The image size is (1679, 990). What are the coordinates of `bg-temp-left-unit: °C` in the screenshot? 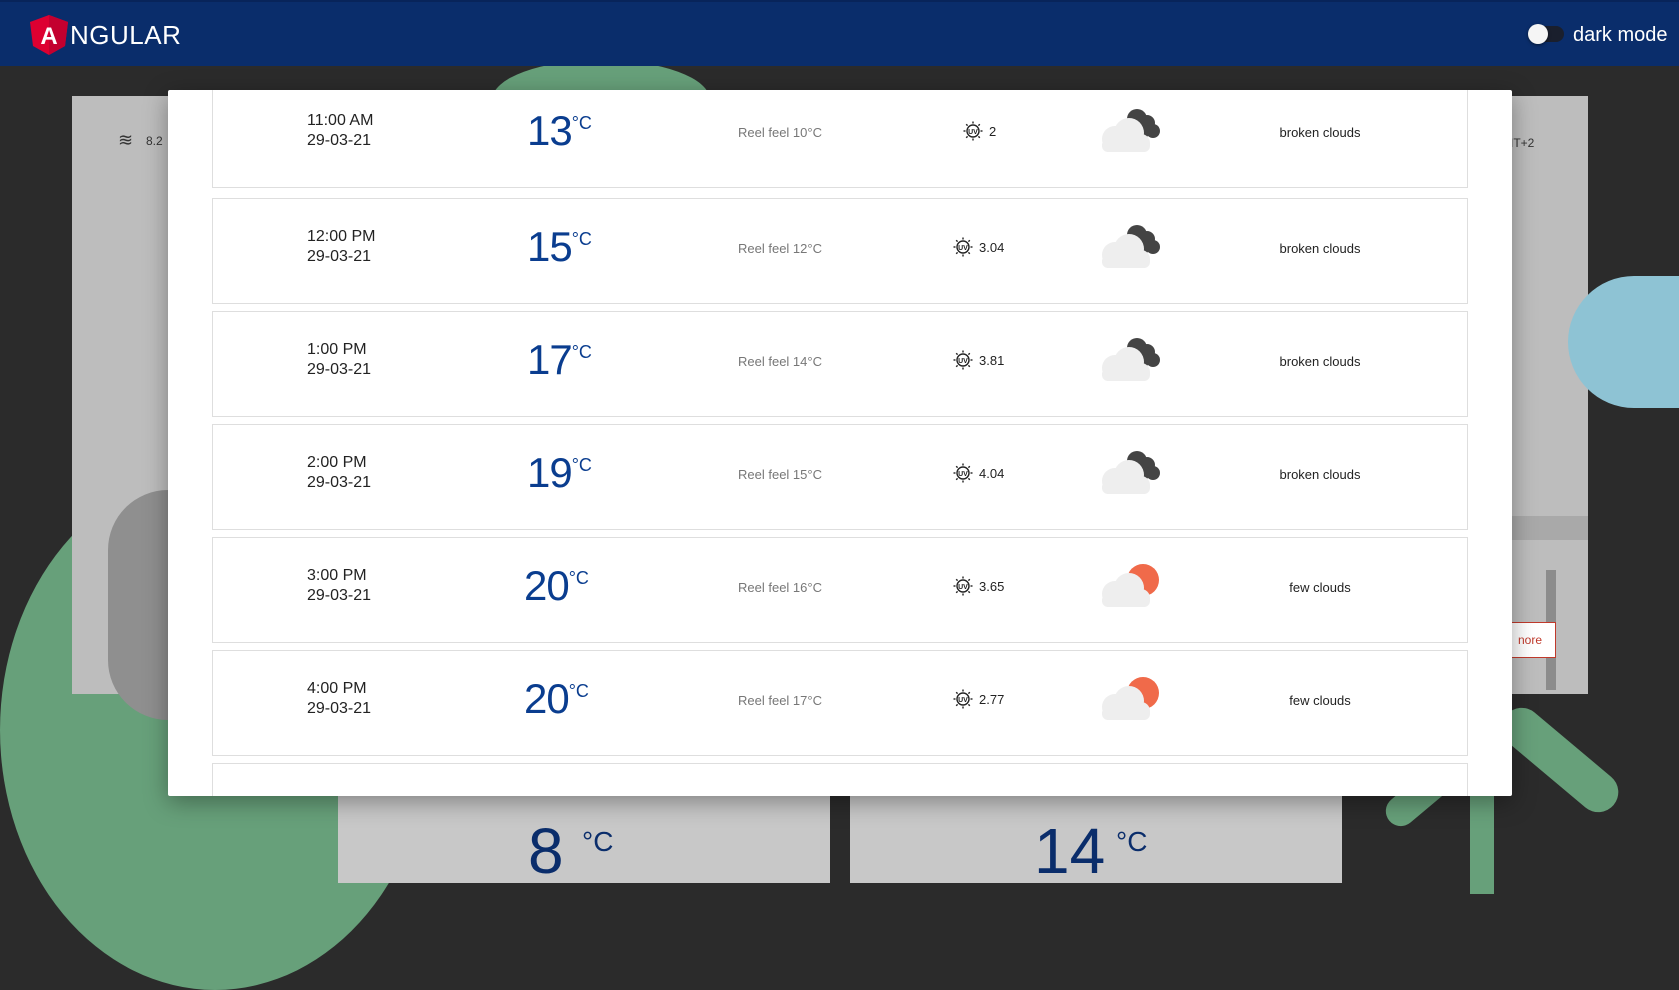 It's located at (598, 841).